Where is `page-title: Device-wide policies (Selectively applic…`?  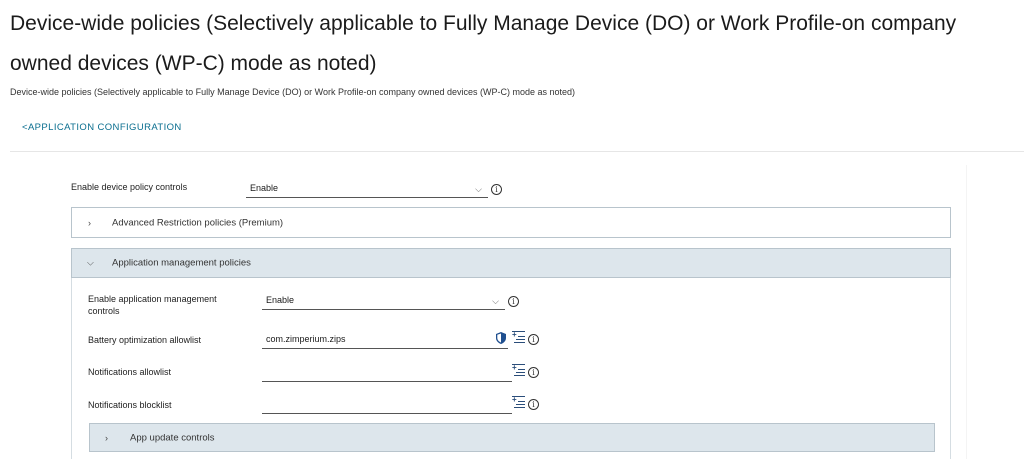
page-title: Device-wide policies (Selectively applic… is located at coordinates (483, 43).